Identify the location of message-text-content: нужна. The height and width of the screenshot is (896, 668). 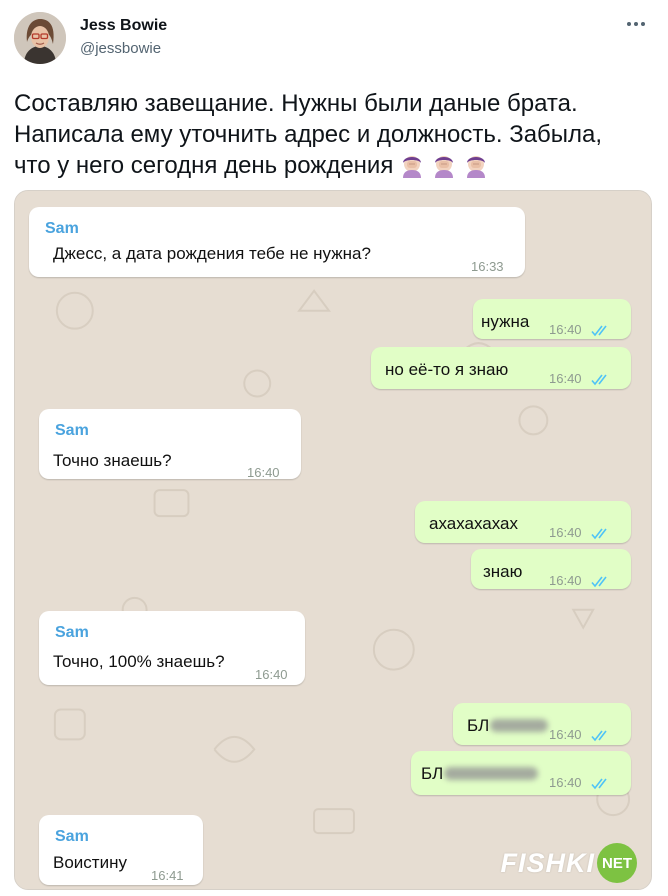
(505, 321).